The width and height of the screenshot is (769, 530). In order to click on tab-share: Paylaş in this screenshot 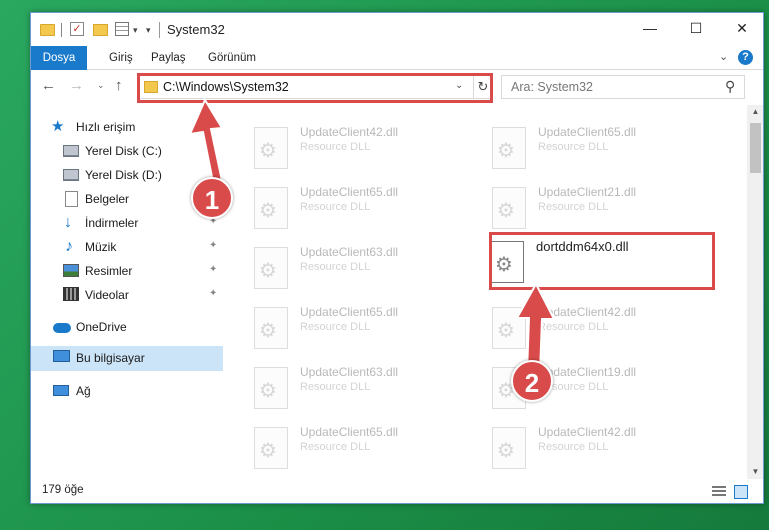, I will do `click(168, 58)`.